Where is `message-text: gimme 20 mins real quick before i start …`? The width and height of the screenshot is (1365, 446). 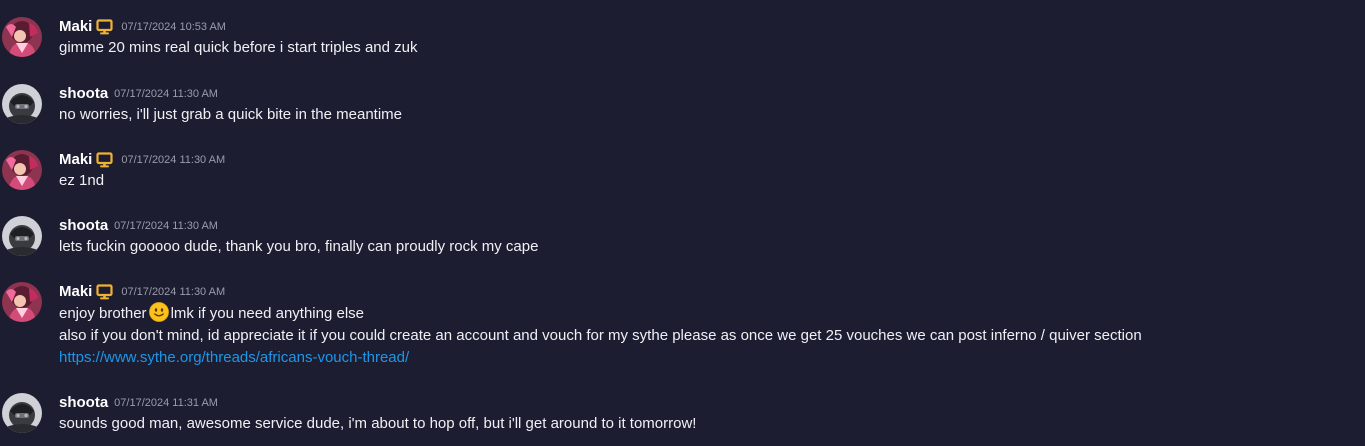
message-text: gimme 20 mins real quick before i start … is located at coordinates (238, 47).